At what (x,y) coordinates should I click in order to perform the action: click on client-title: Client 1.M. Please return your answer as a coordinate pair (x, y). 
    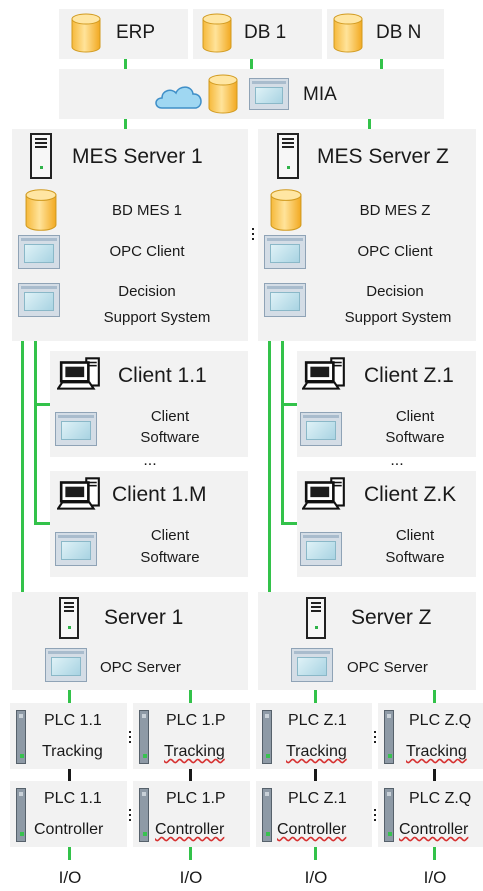
    Looking at the image, I should click on (159, 494).